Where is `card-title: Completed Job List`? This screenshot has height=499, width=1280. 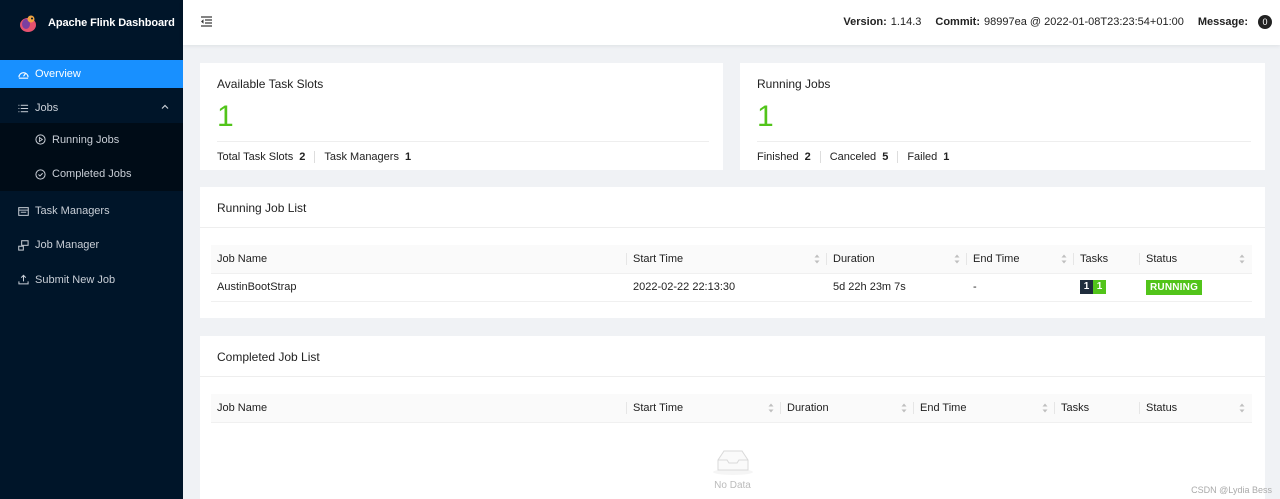
card-title: Completed Job List is located at coordinates (268, 357).